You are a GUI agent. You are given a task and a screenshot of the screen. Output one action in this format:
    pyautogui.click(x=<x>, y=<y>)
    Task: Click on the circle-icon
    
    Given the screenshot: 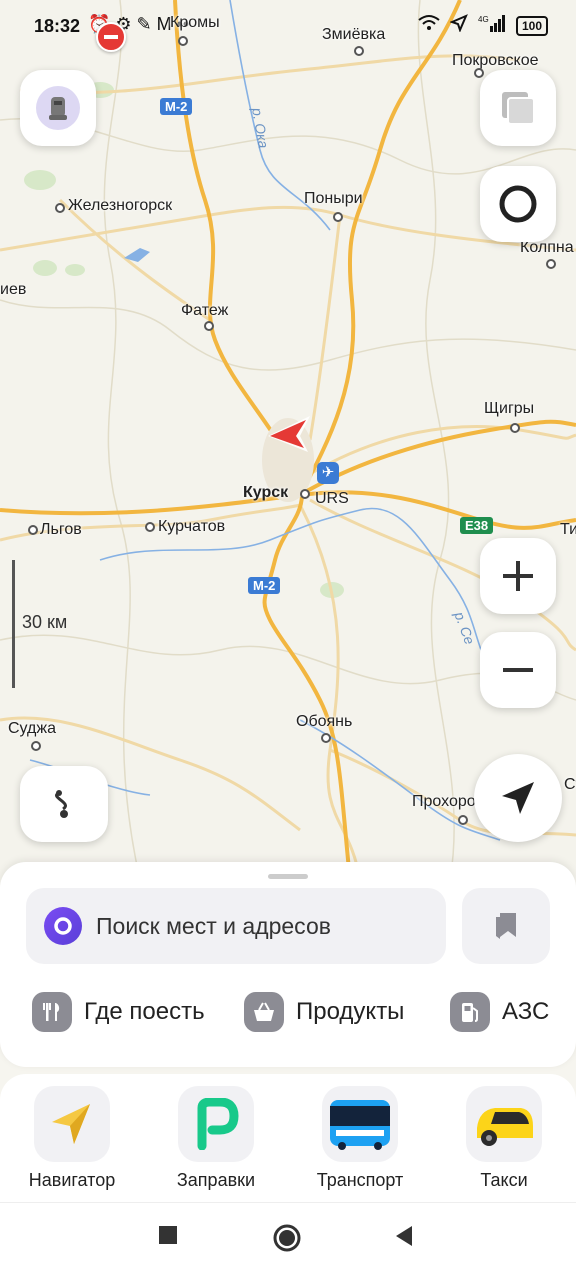 What is the action you would take?
    pyautogui.click(x=287, y=1238)
    